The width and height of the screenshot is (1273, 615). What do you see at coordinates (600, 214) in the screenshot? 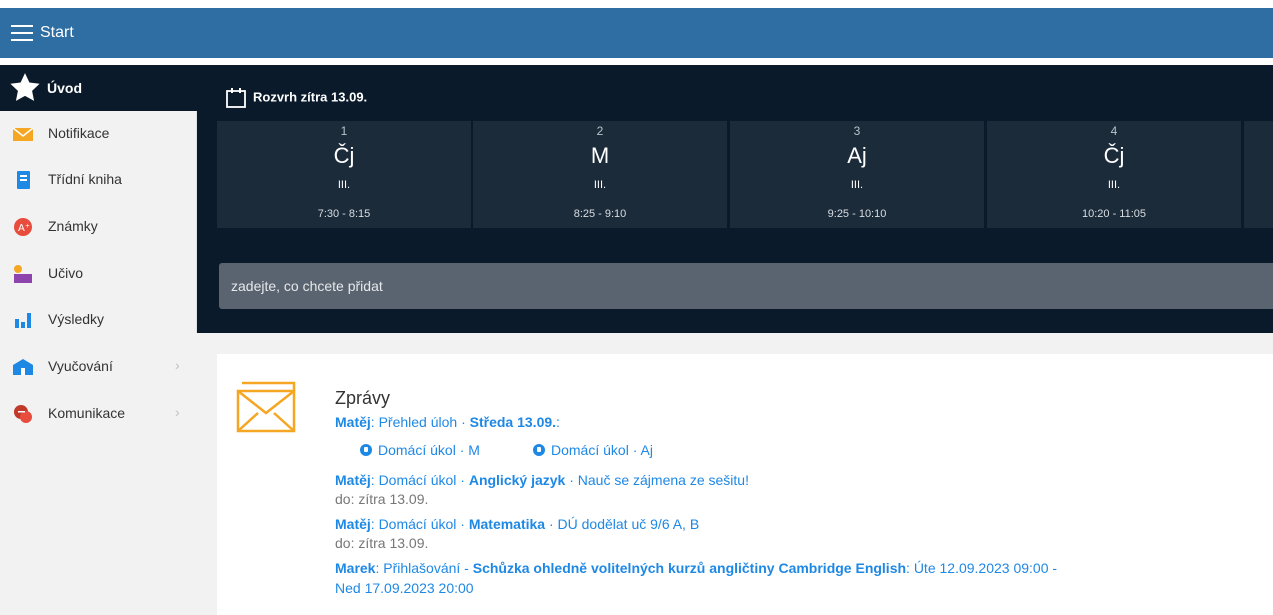
I see `lesson-time: 8:25 - 9:10` at bounding box center [600, 214].